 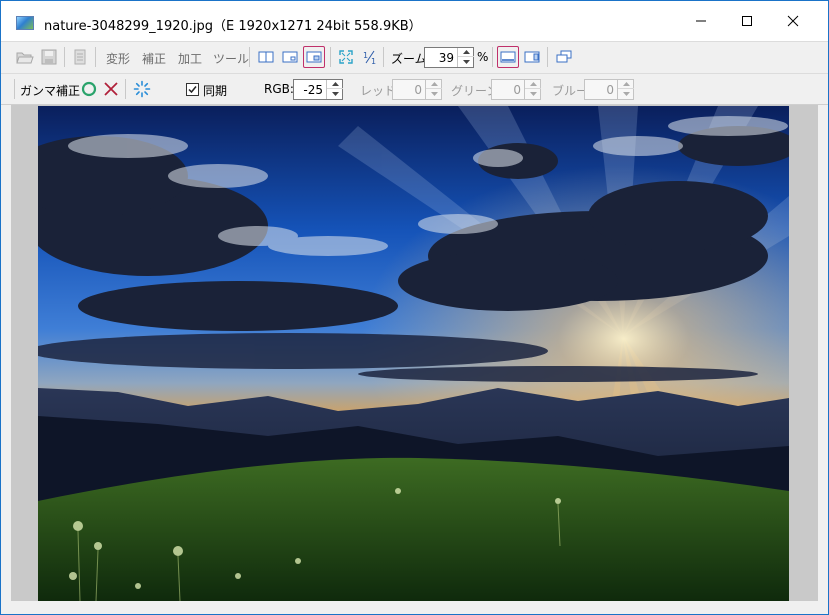 I want to click on window-mode-button, so click(x=564, y=57).